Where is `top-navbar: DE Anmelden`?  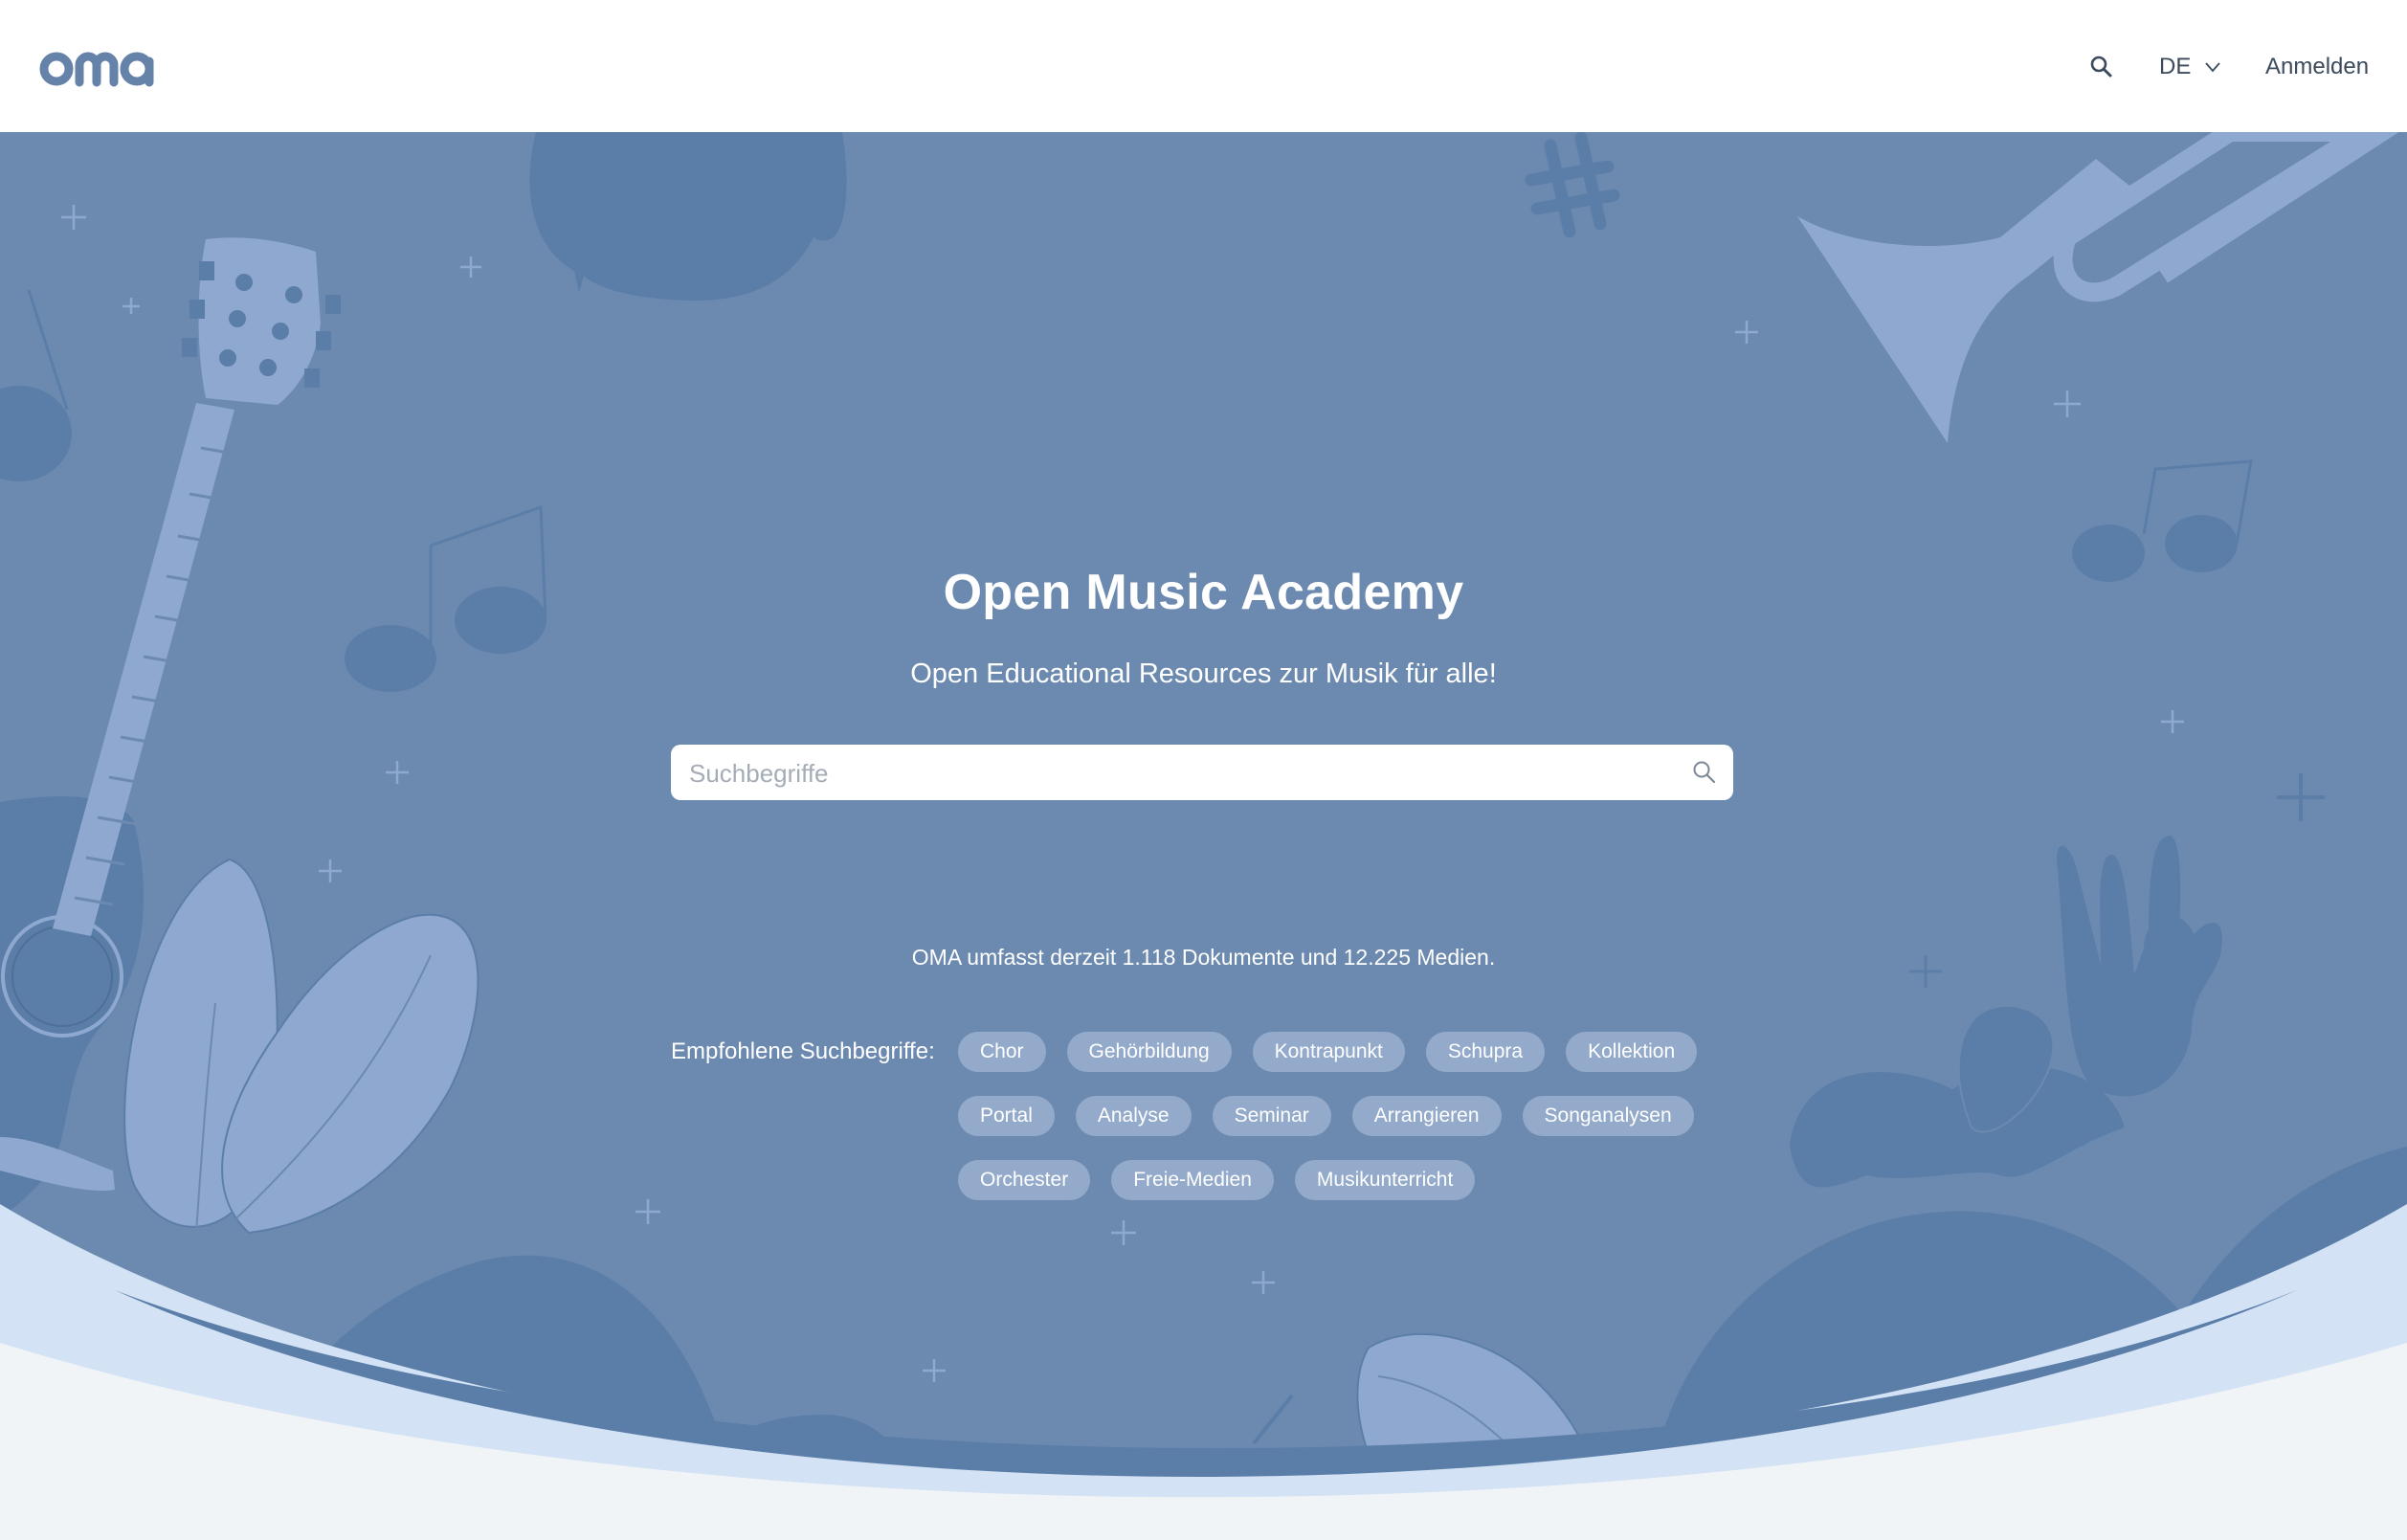
top-navbar: DE Anmelden is located at coordinates (1203, 66).